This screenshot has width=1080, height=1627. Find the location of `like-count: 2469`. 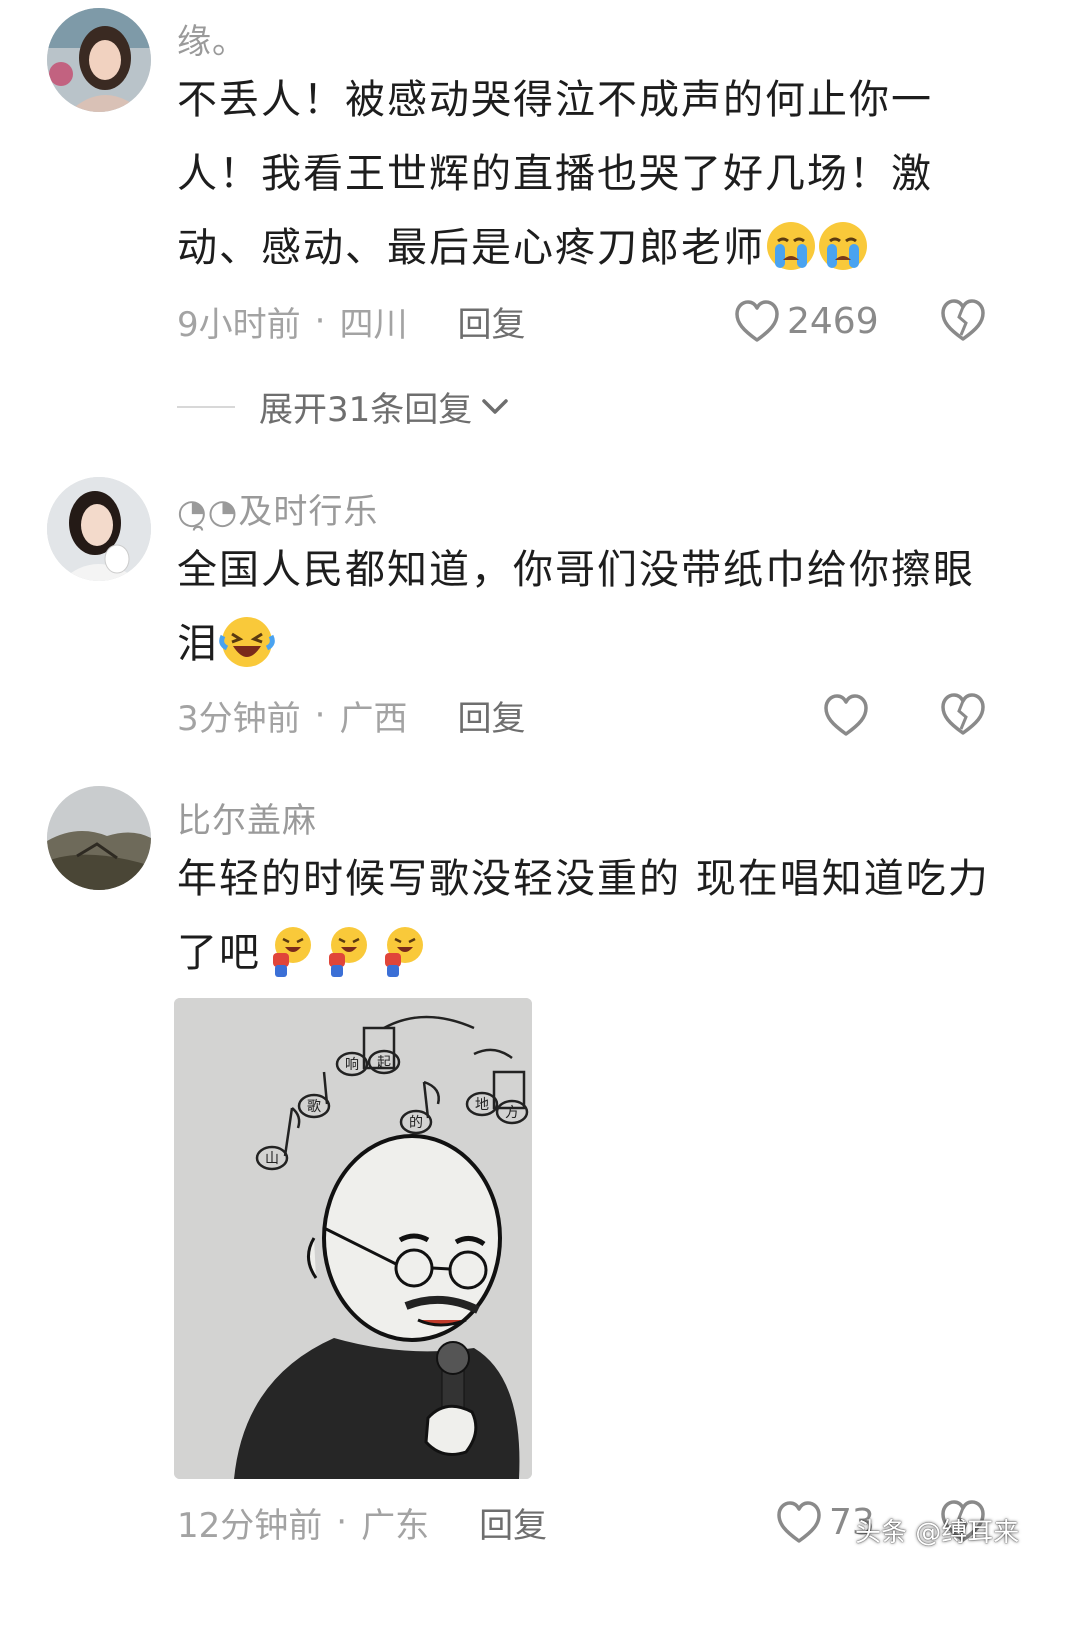

like-count: 2469 is located at coordinates (833, 321).